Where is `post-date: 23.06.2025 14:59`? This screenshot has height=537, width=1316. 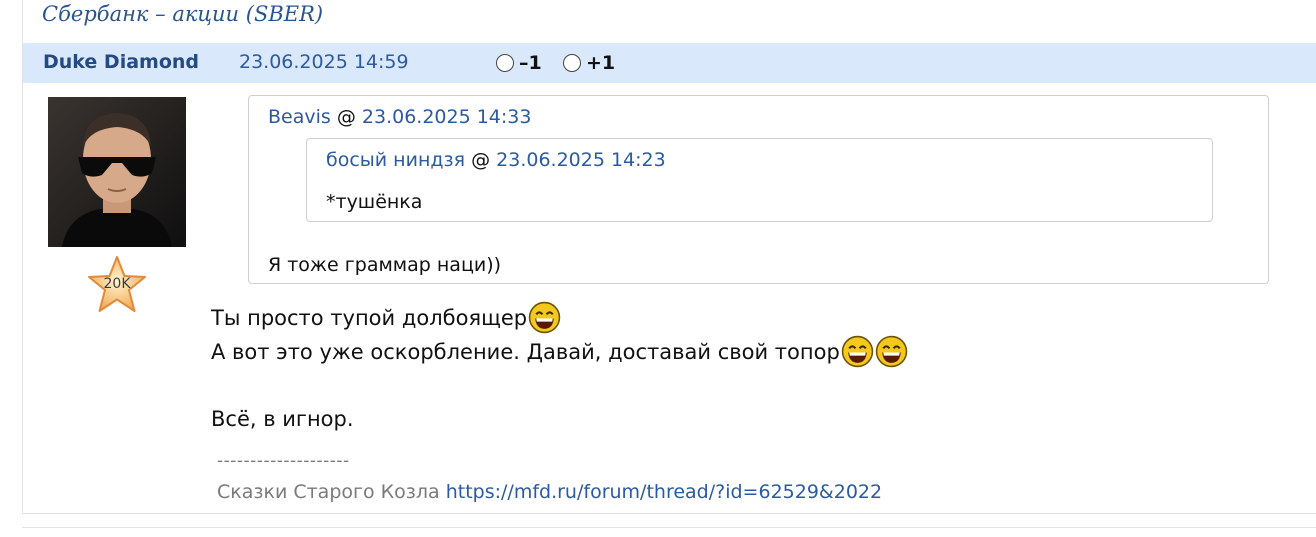 post-date: 23.06.2025 14:59 is located at coordinates (324, 62).